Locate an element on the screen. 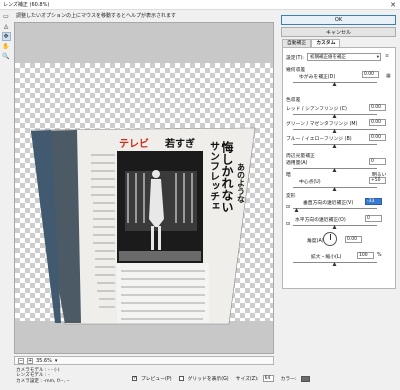 The height and width of the screenshot is (390, 400). green-magenta-label: グリーン / マゼンタフリンジ (M) is located at coordinates (322, 124).